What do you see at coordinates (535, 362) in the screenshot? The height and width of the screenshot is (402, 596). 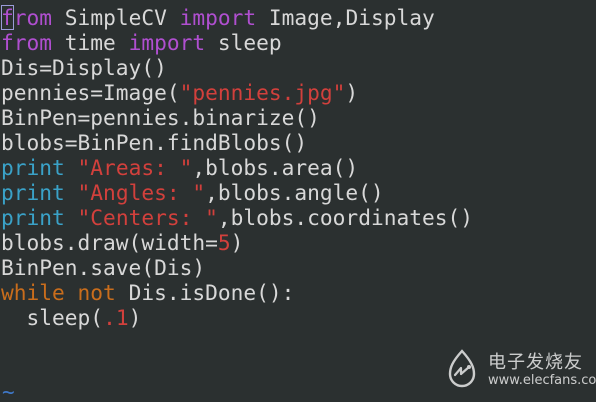 I see `watermark-name: 电子发烧友` at bounding box center [535, 362].